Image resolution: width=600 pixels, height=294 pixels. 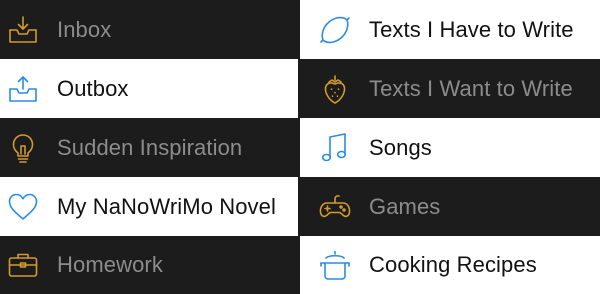 What do you see at coordinates (149, 88) in the screenshot?
I see `list-item-outbox: Outbox` at bounding box center [149, 88].